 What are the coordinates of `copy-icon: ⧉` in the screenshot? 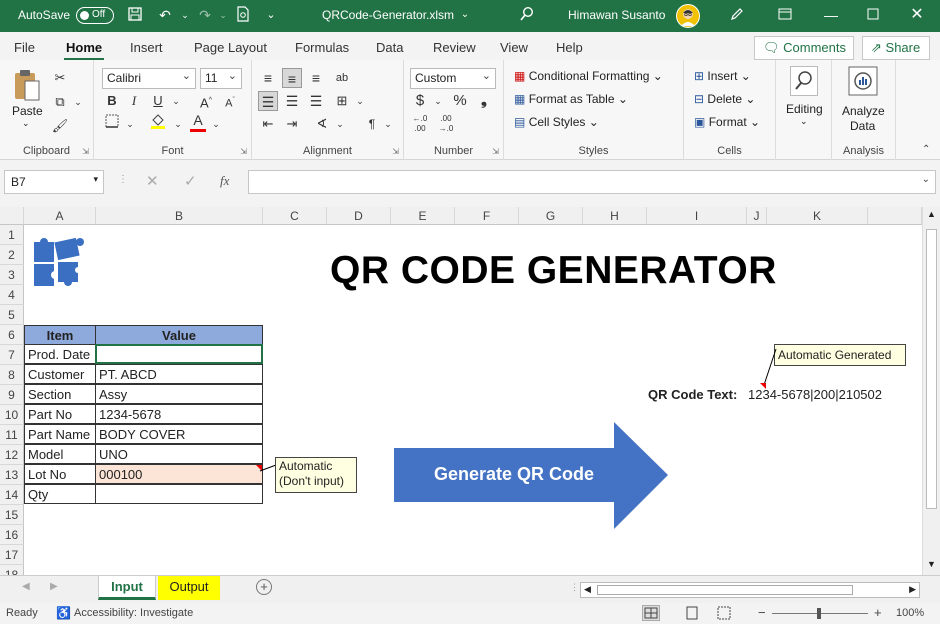 It's located at (60, 102).